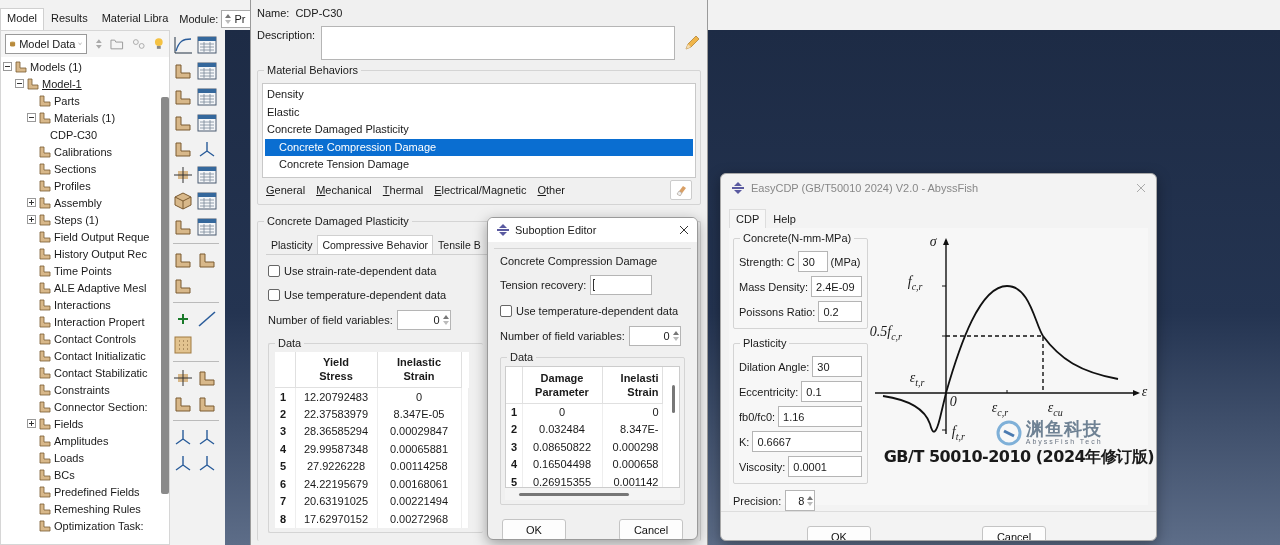 This screenshot has width=1280, height=545. I want to click on curve-icon, so click(183, 45).